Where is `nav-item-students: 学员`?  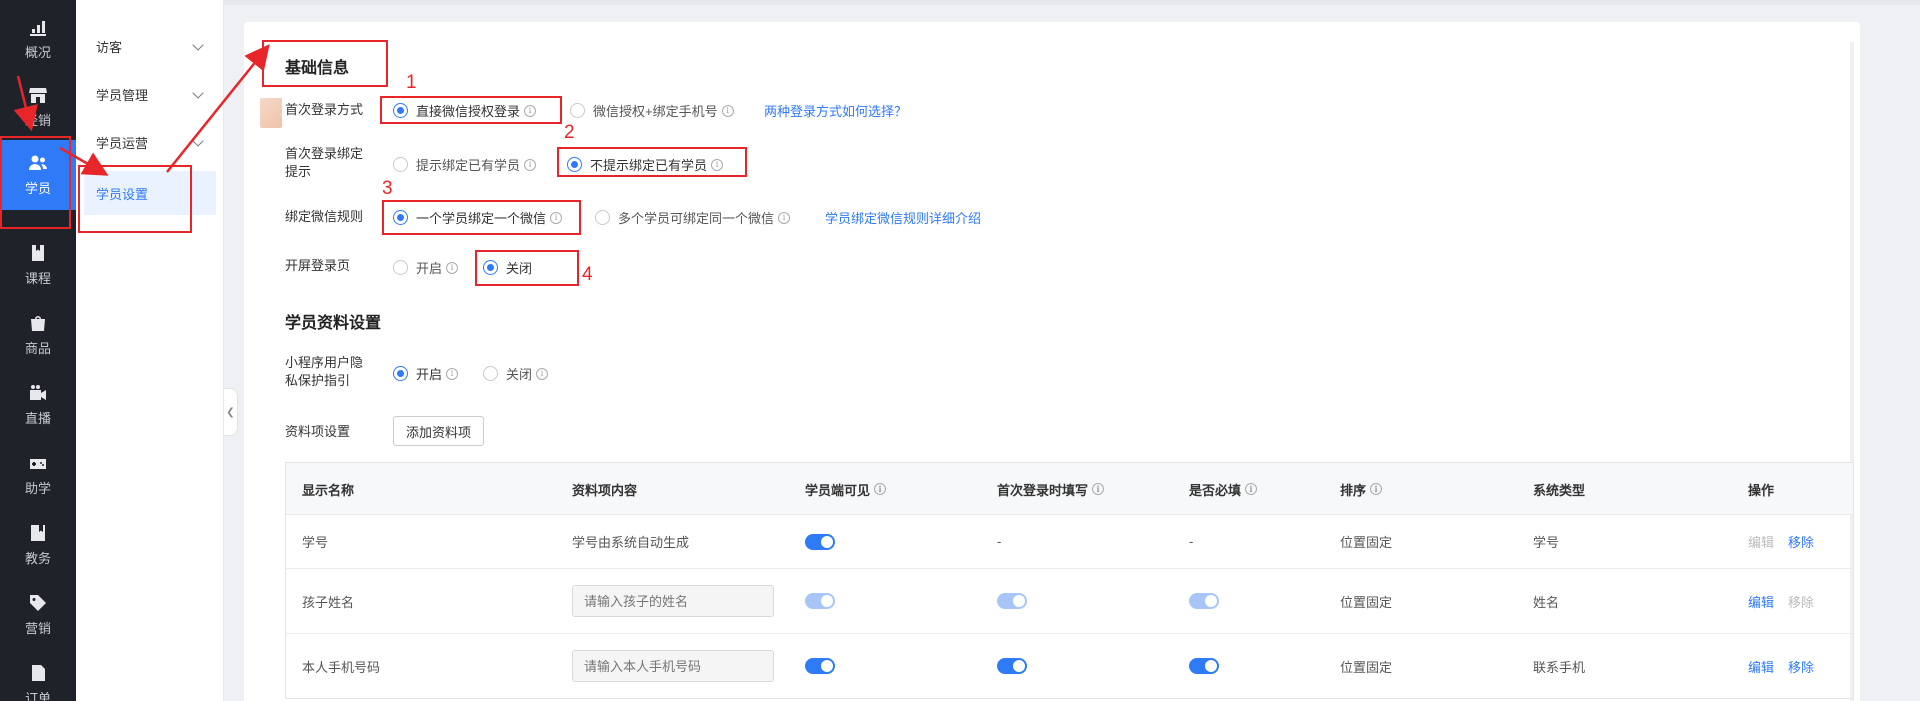 nav-item-students: 学员 is located at coordinates (38, 175).